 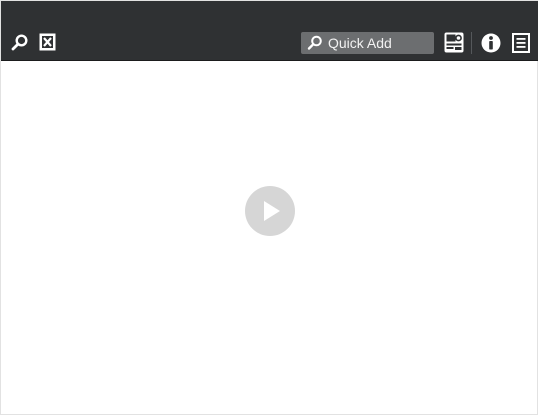 What do you see at coordinates (360, 43) in the screenshot?
I see `quick-add-label: Quick Add` at bounding box center [360, 43].